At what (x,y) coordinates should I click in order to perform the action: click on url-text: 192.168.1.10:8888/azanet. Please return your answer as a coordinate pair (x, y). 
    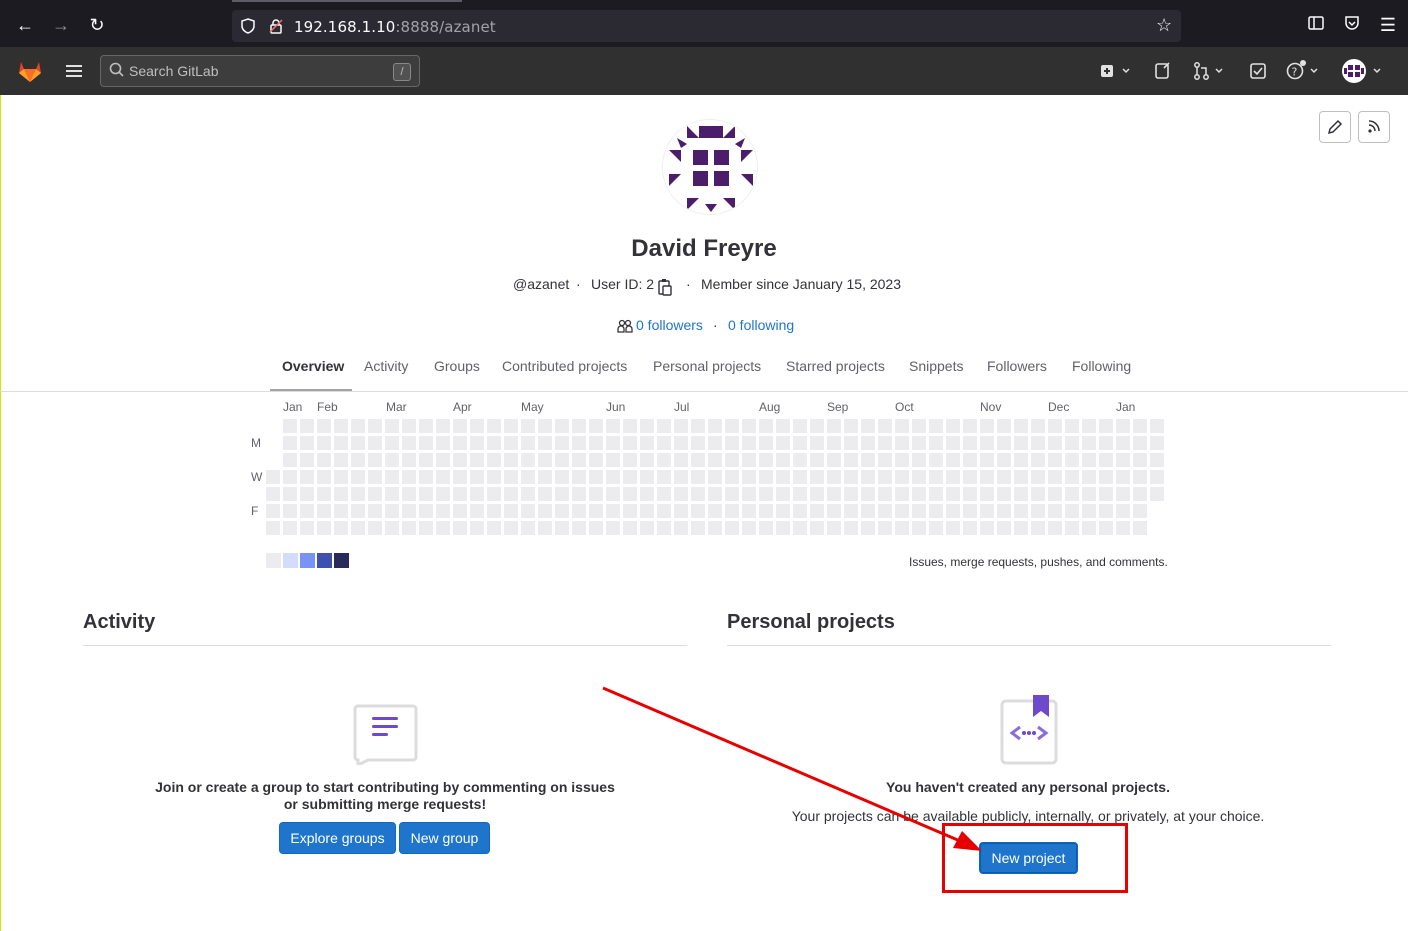
    Looking at the image, I should click on (395, 27).